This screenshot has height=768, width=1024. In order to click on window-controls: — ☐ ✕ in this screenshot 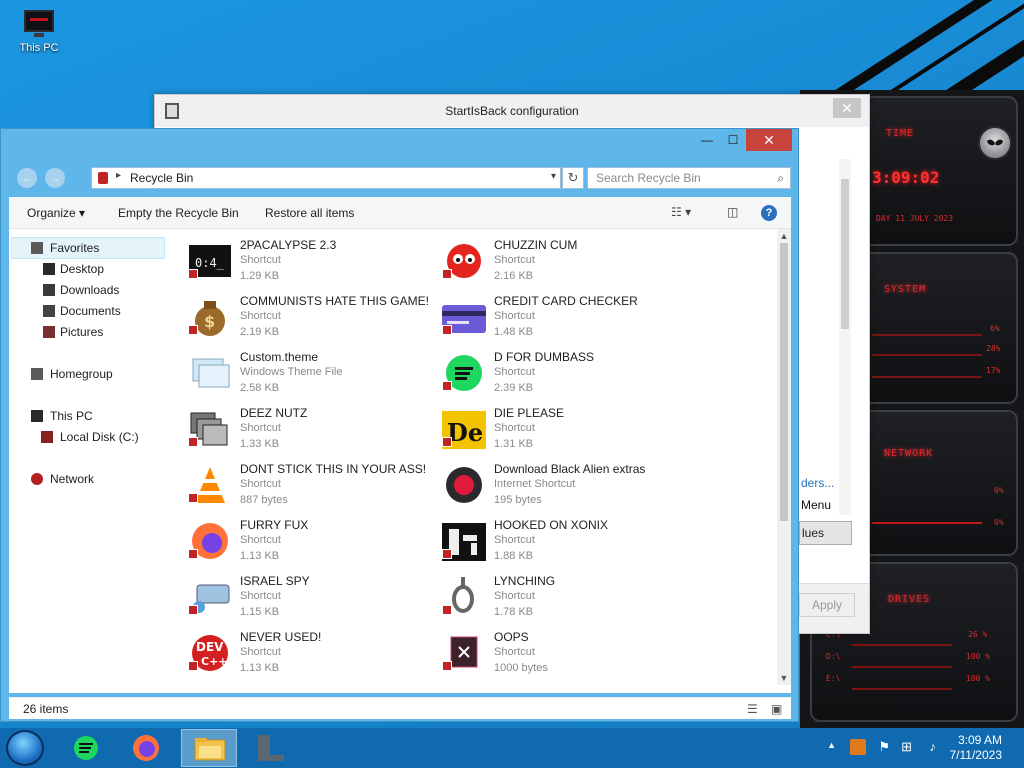, I will do `click(743, 140)`.